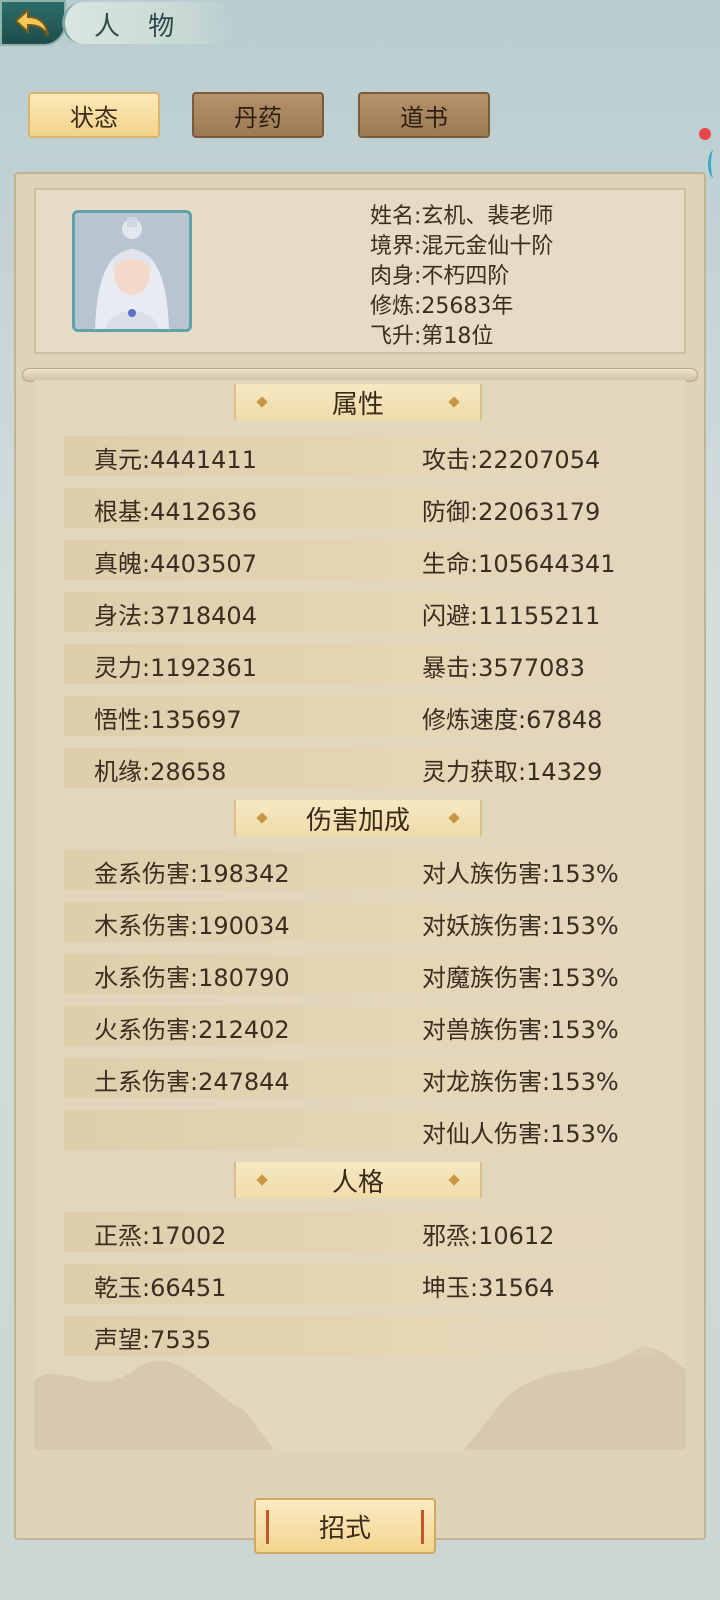 The height and width of the screenshot is (1600, 720). I want to click on stat-left: 机缘:28658, so click(160, 772).